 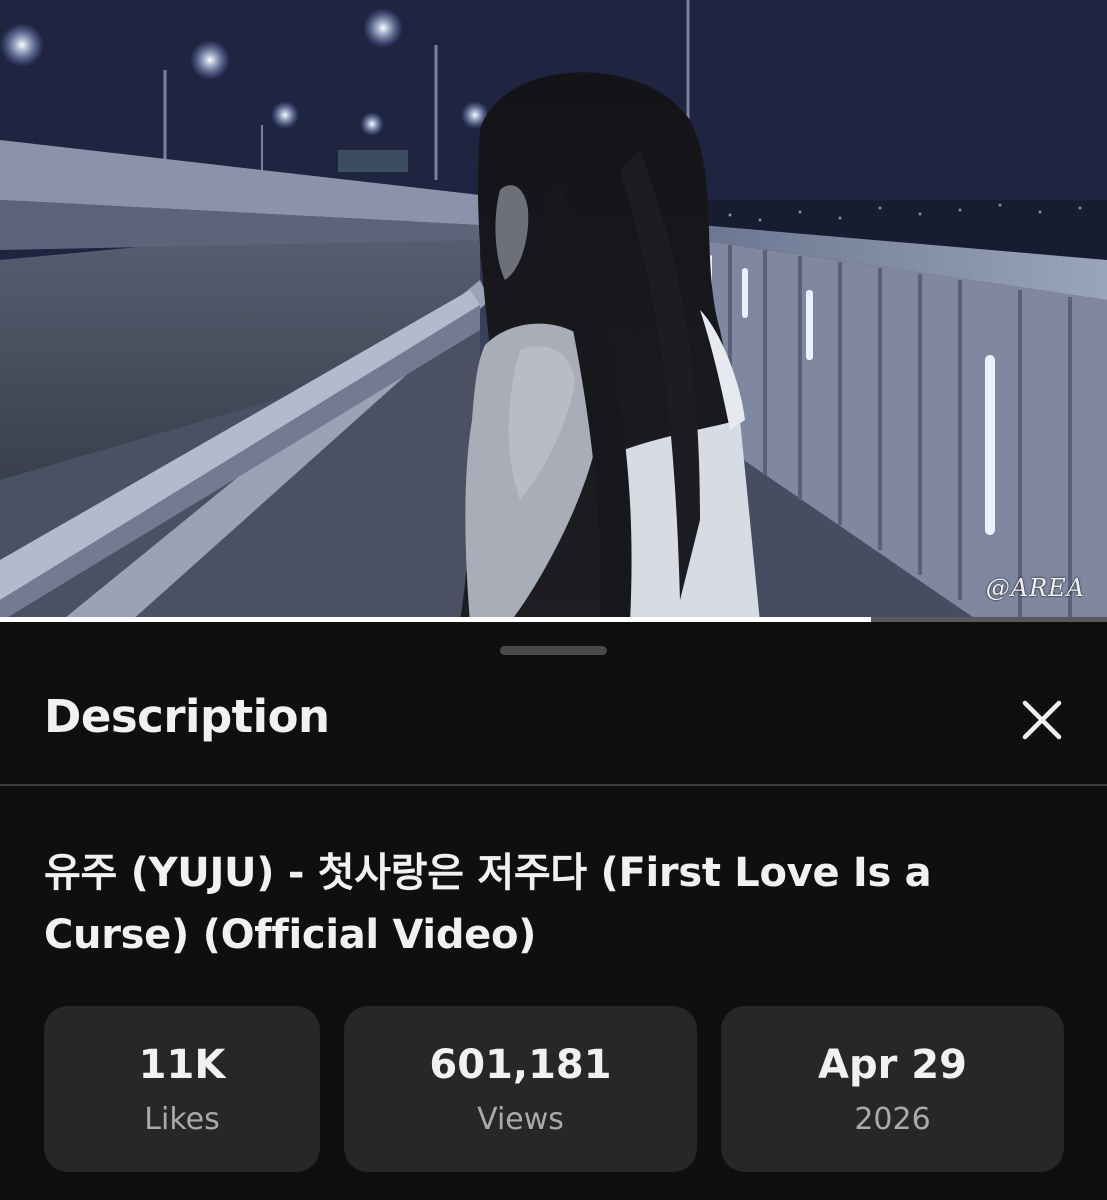 I want to click on close-icon, so click(x=1042, y=720).